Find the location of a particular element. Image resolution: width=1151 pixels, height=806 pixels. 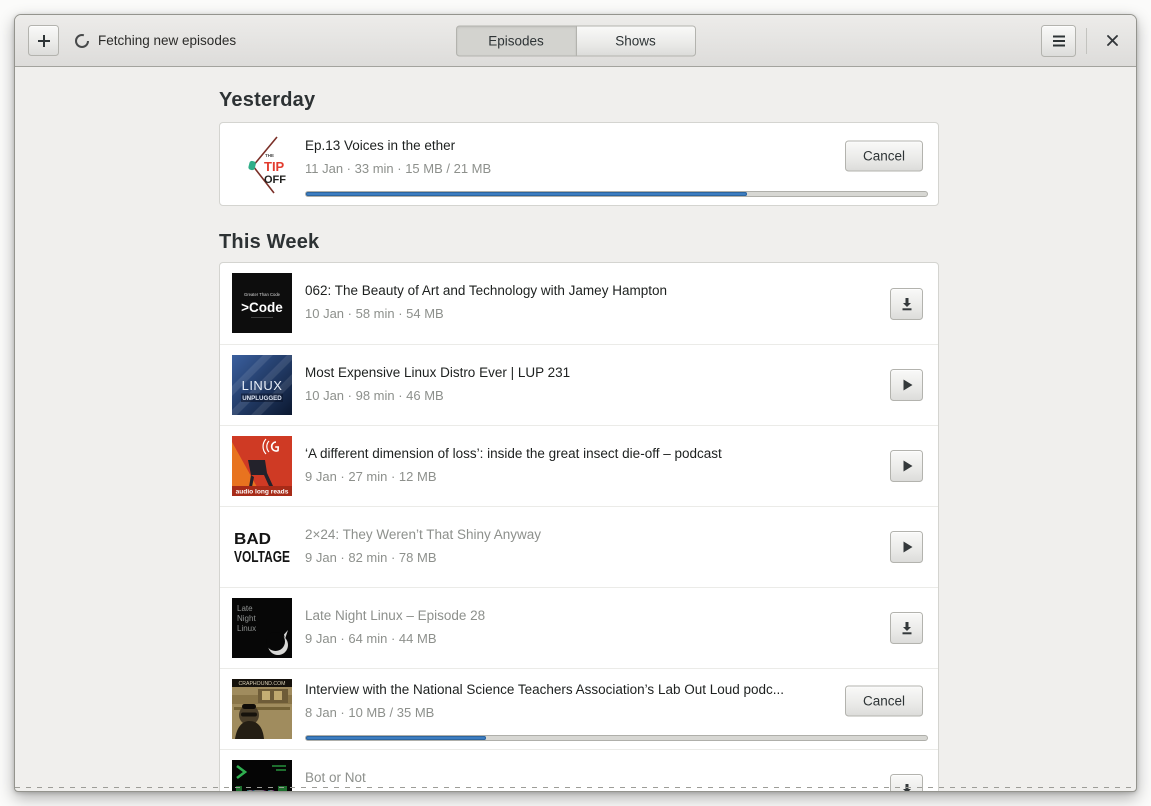

cover-craphound: CRAPHOUND.COM is located at coordinates (262, 709).